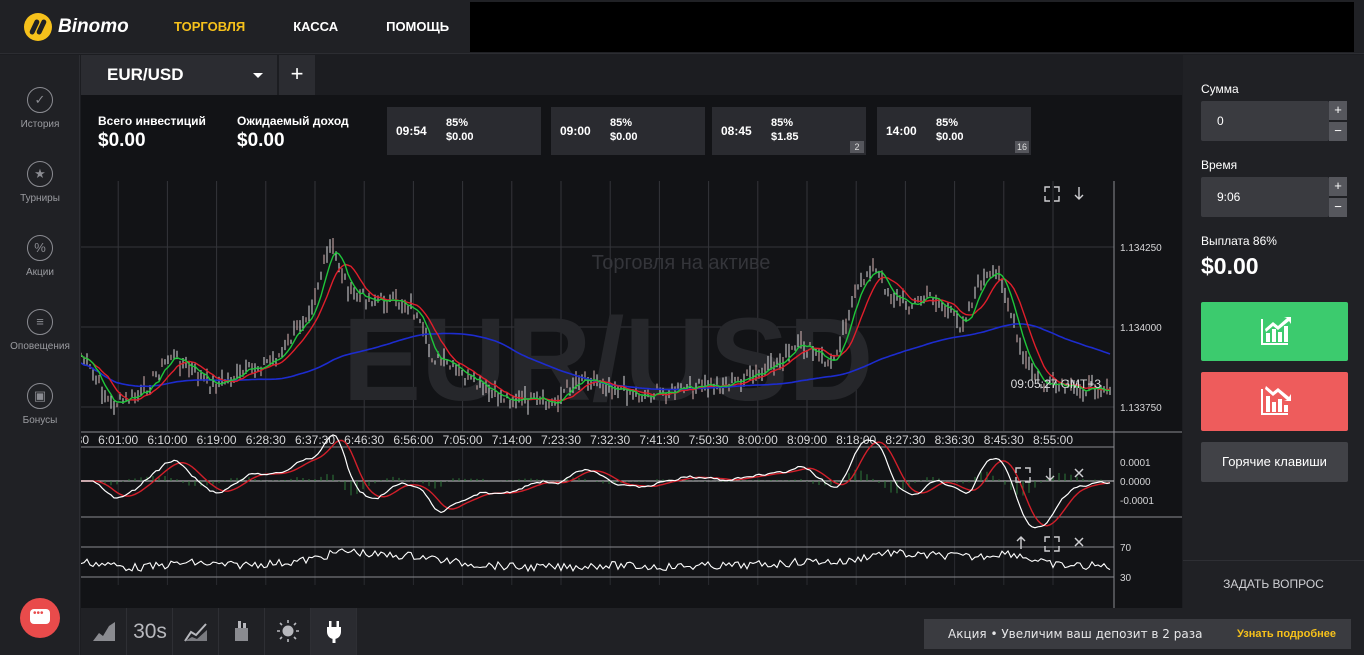 This screenshot has height=655, width=1364. Describe the element at coordinates (610, 440) in the screenshot. I see `time-tick-label: 7:32:30` at that location.